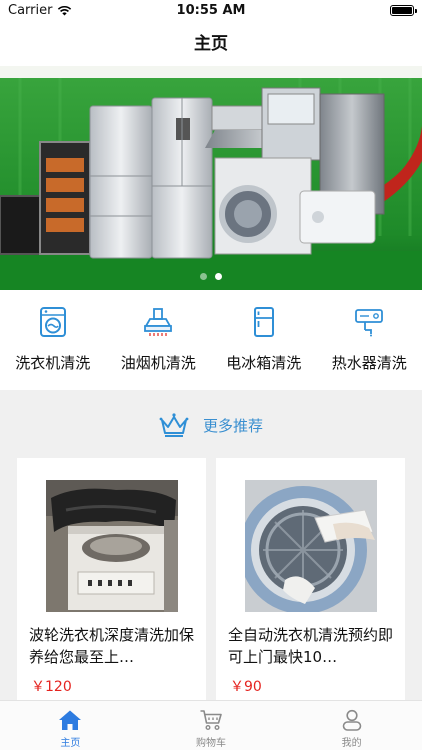 The height and width of the screenshot is (750, 422). I want to click on service-grid: 洗衣机清洗 油烟机清洗 电冰箱清洗 热水器清洗, so click(211, 340).